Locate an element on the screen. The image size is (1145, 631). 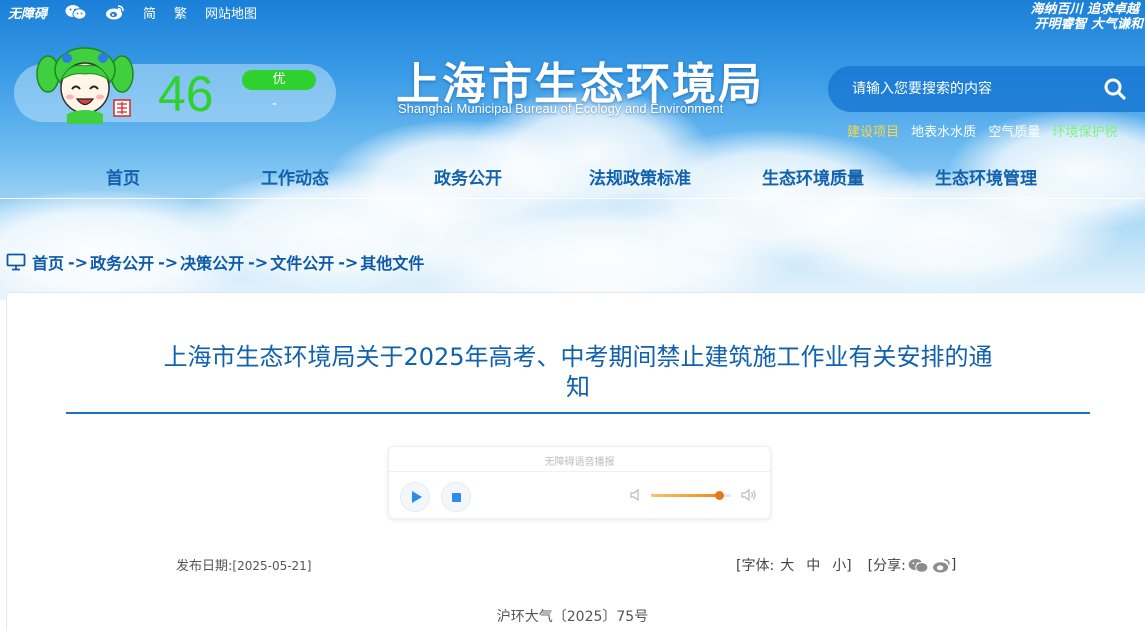
breadcrumb: 首页 -> 政务公开 -> 决策公开 -> 文件公开 -> 其他文件 is located at coordinates (215, 262).